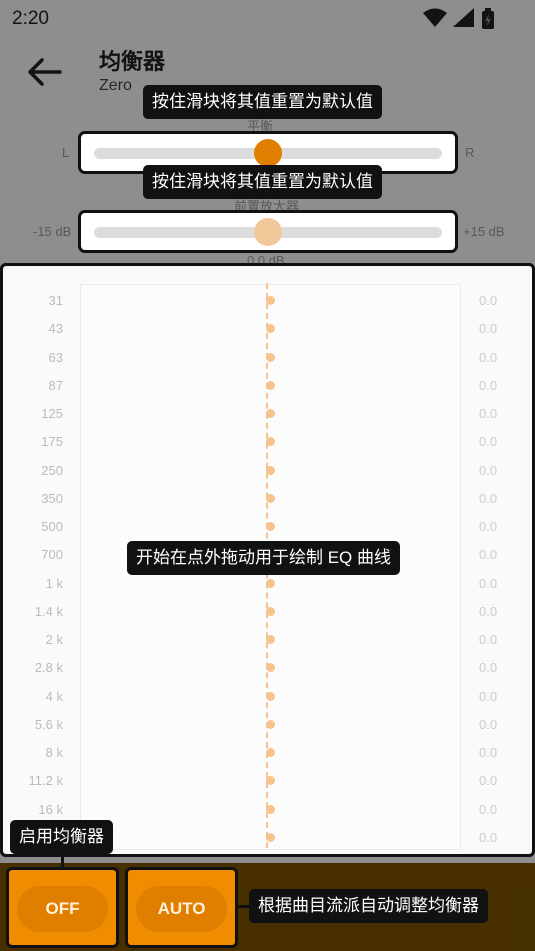  What do you see at coordinates (52, 442) in the screenshot?
I see `eq-band-frequency: 175` at bounding box center [52, 442].